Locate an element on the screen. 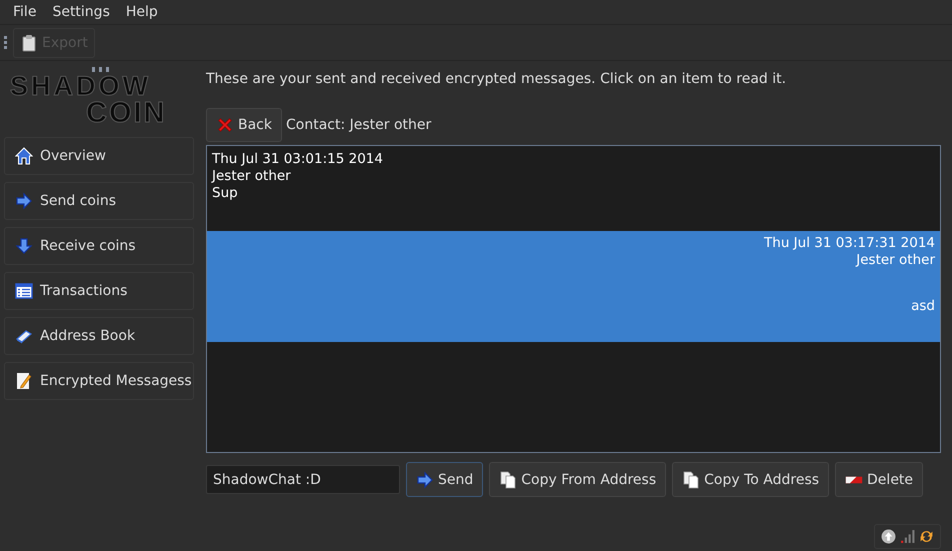  list-icon is located at coordinates (24, 291).